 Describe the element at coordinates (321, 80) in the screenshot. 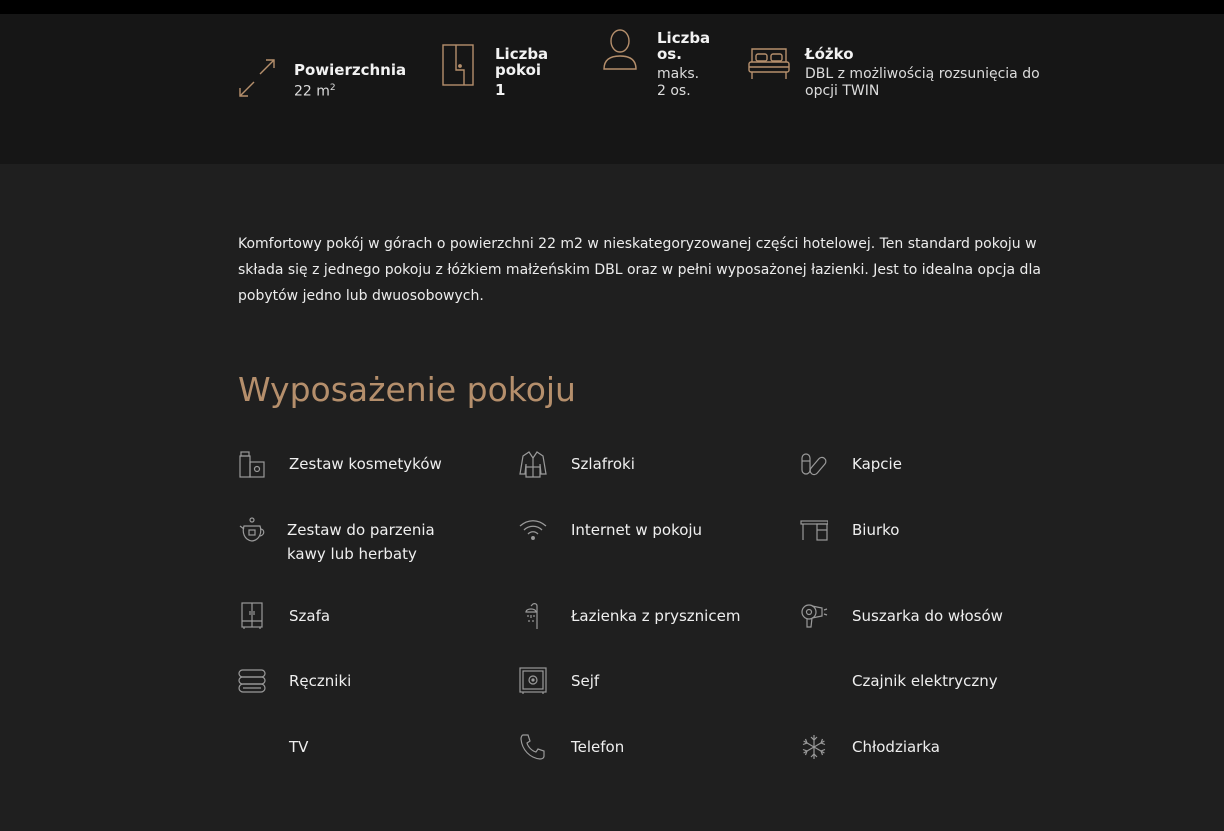

I see `spec-area: Powierzchnia 22 m2` at that location.